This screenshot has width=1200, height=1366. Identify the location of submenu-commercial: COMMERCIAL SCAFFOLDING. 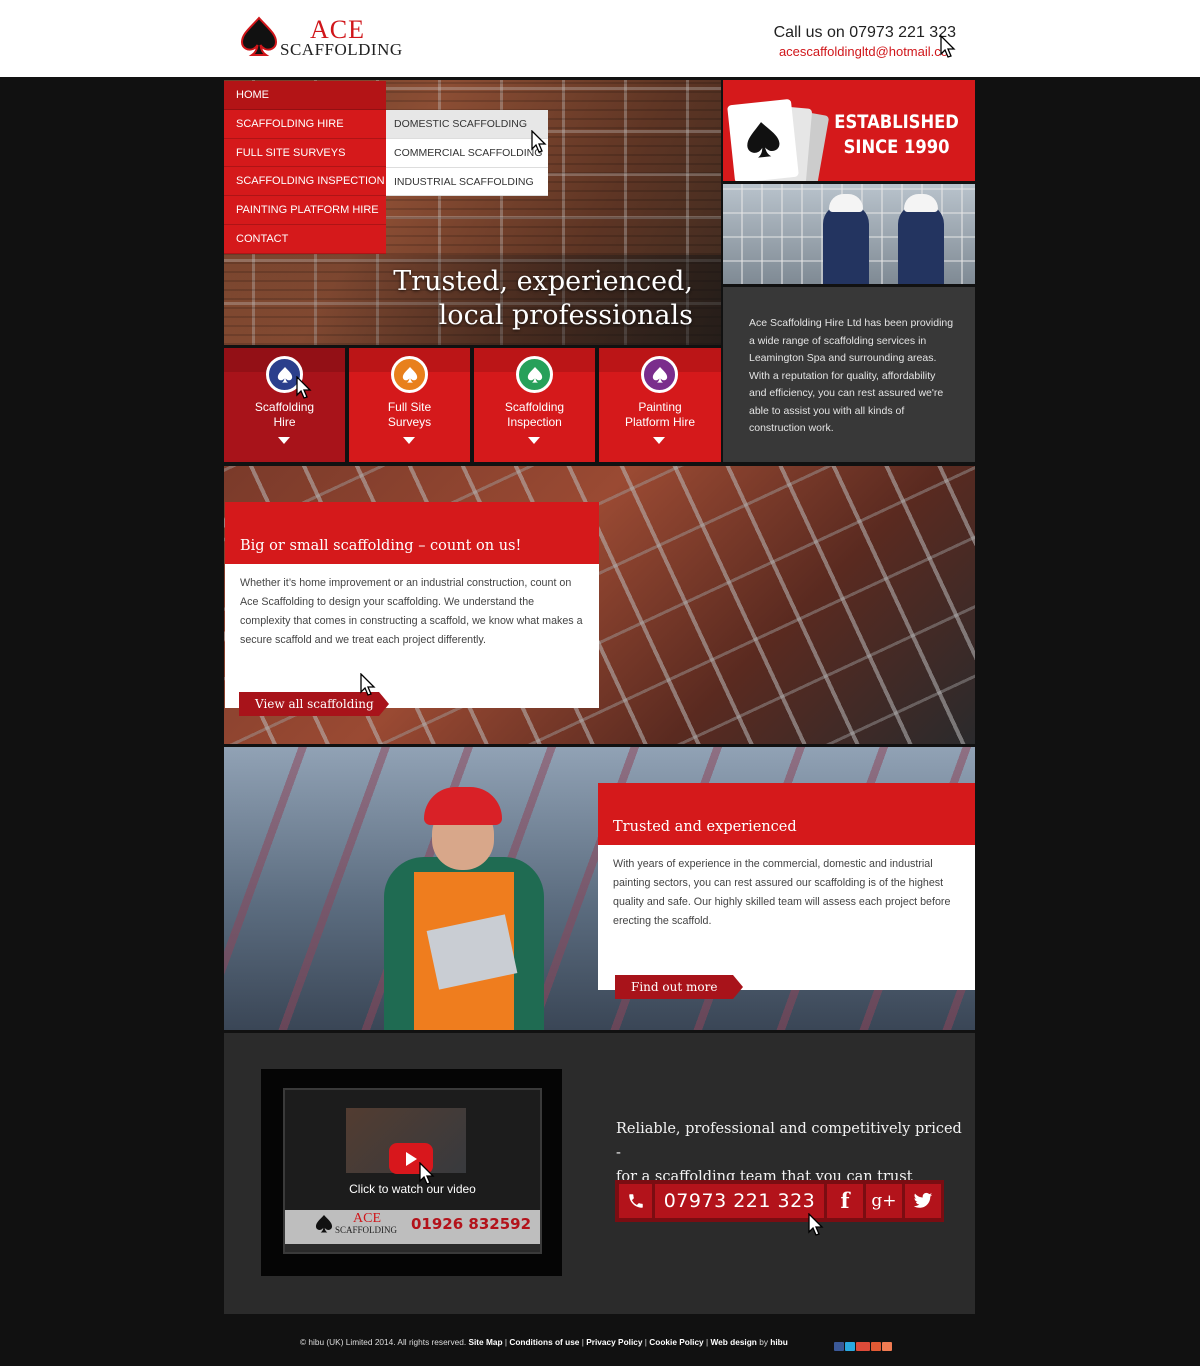
(467, 153).